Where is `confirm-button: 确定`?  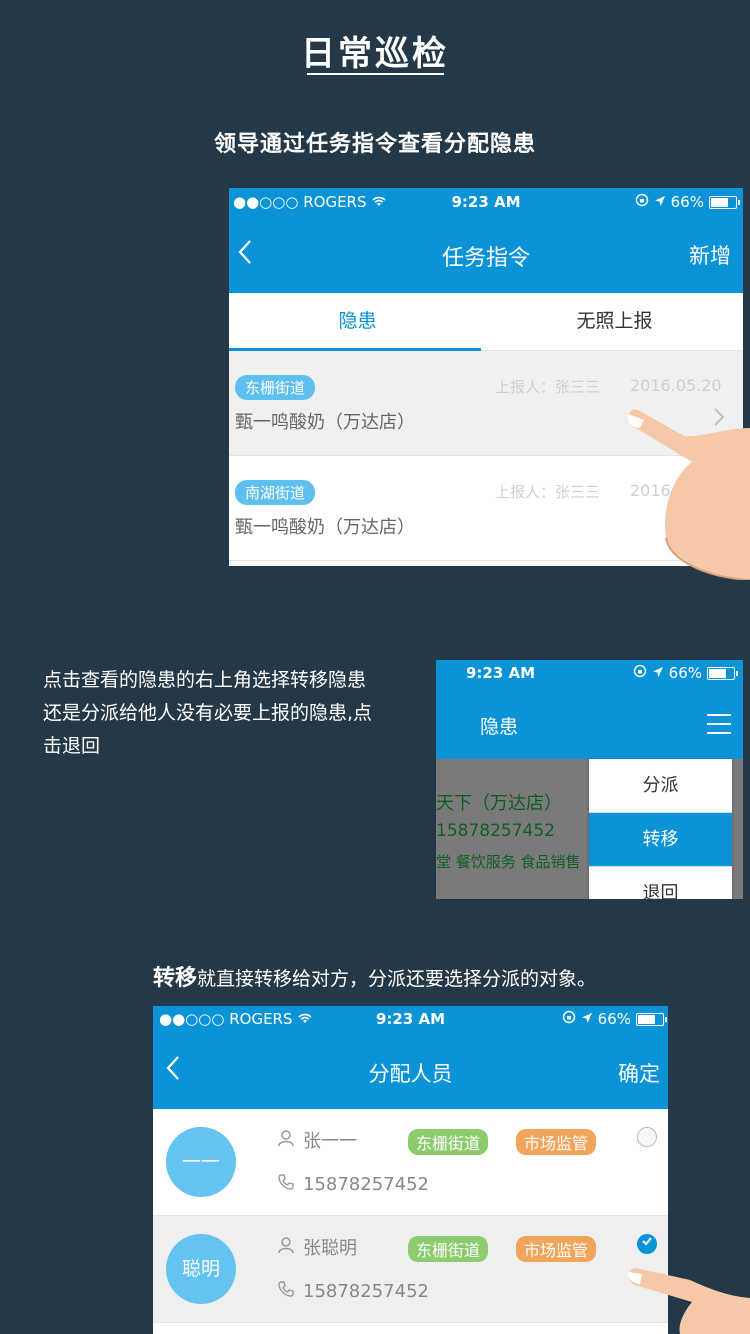 confirm-button: 确定 is located at coordinates (639, 1073).